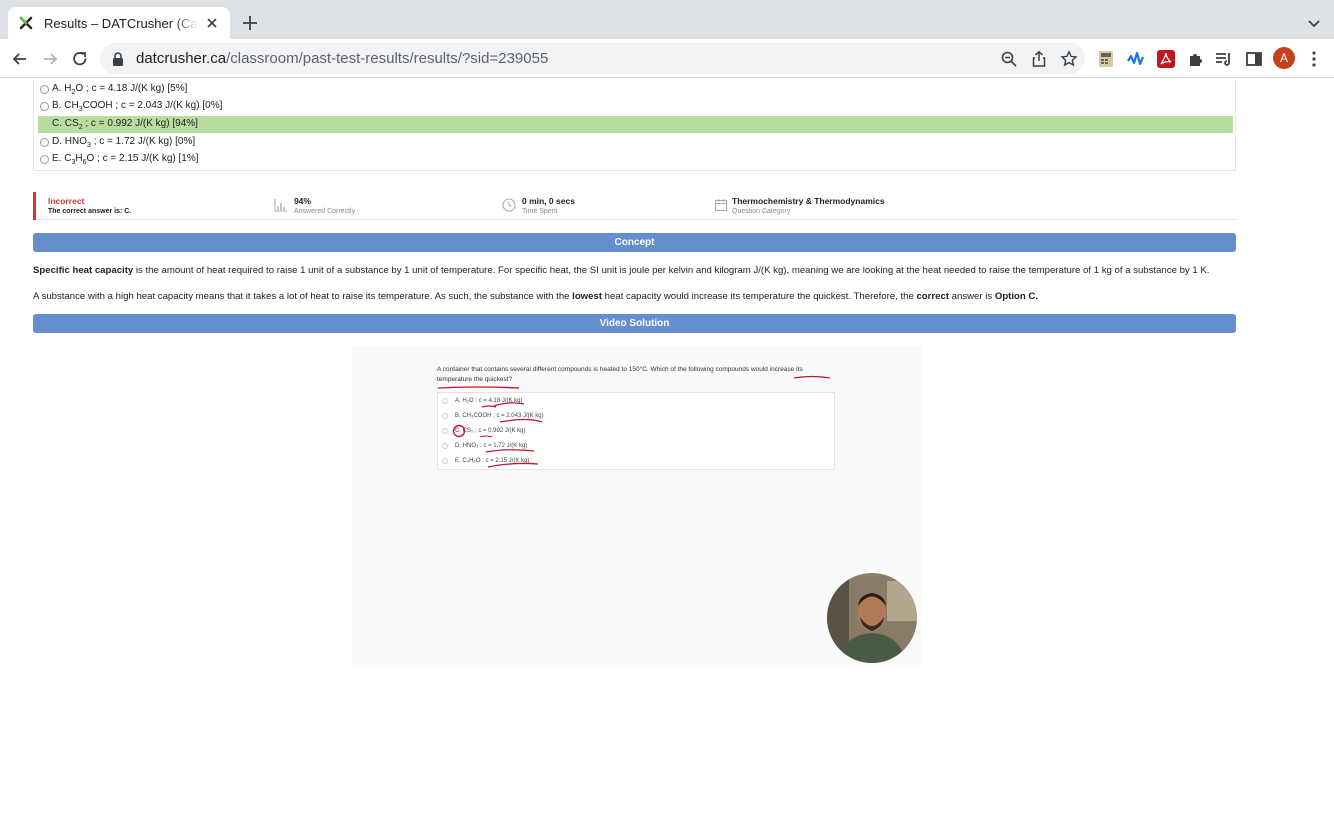 The image size is (1334, 834). Describe the element at coordinates (721, 205) in the screenshot. I see `calendar-icon` at that location.